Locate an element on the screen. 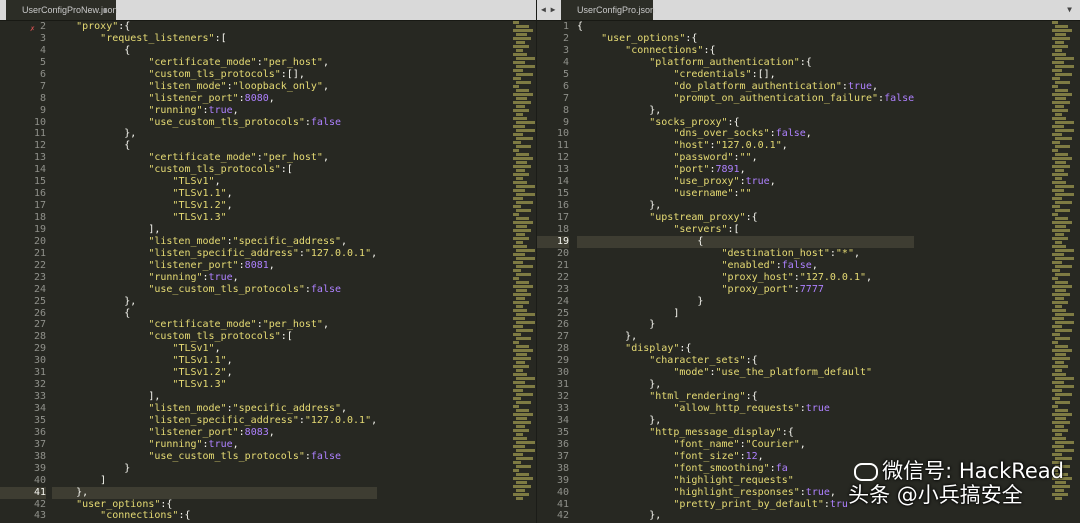 Image resolution: width=1080 pixels, height=523 pixels. code-line: "platform_authentication":{ is located at coordinates (745, 63).